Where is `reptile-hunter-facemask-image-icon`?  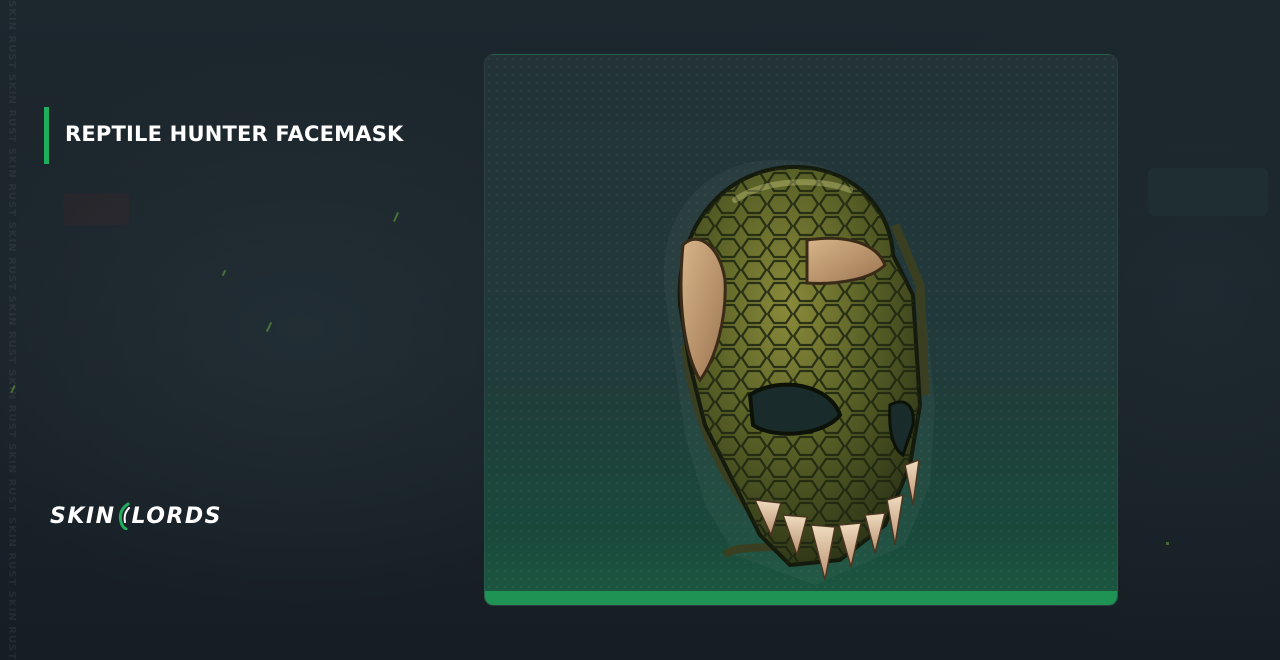 reptile-hunter-facemask-image-icon is located at coordinates (799, 372).